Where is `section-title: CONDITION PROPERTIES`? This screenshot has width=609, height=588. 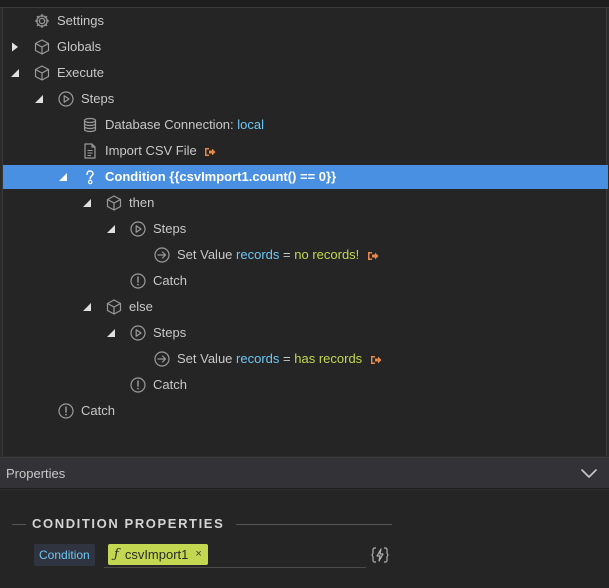
section-title: CONDITION PROPERTIES is located at coordinates (128, 523).